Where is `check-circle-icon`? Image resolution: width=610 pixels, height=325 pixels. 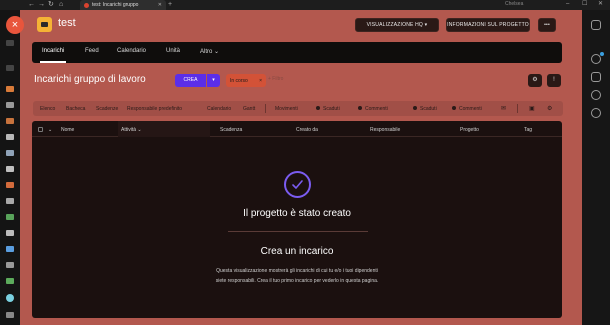
check-circle-icon is located at coordinates (297, 184).